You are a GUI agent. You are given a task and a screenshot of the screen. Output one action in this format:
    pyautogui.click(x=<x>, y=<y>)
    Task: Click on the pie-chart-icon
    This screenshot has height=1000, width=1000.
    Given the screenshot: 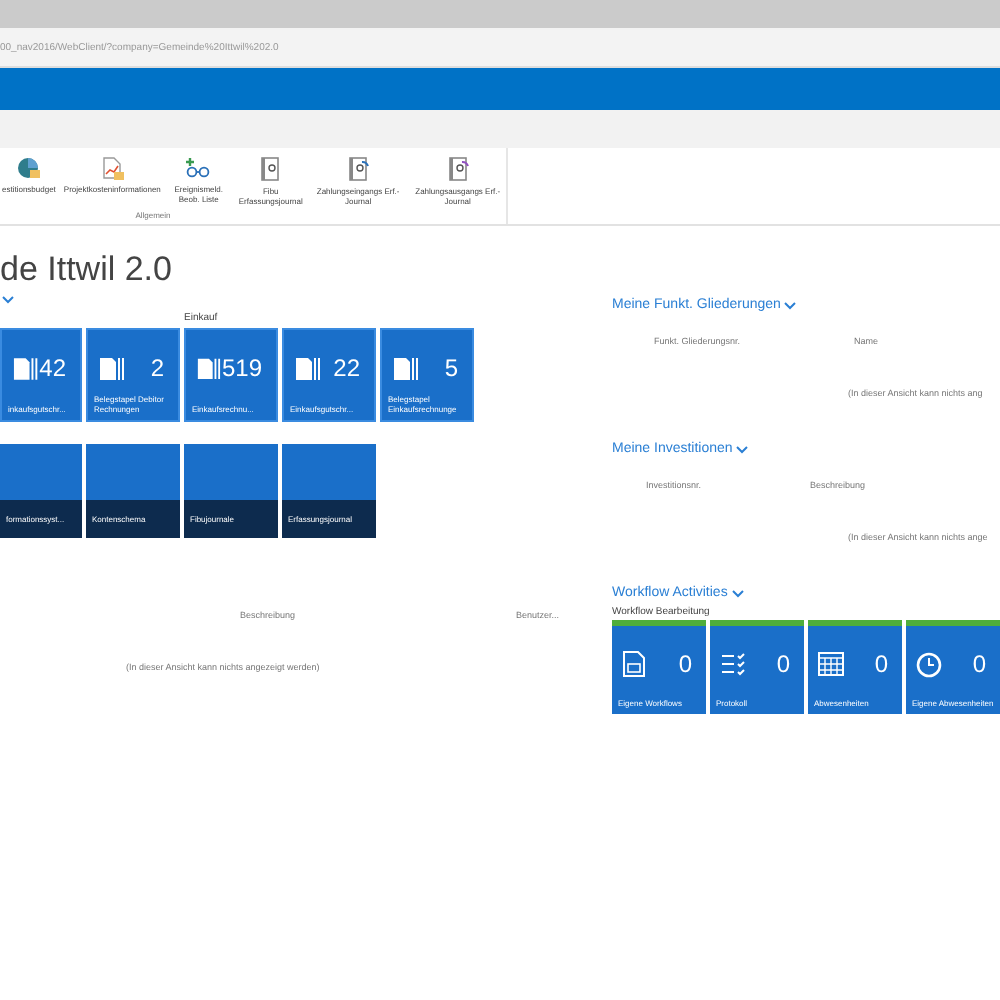 What is the action you would take?
    pyautogui.click(x=28, y=168)
    